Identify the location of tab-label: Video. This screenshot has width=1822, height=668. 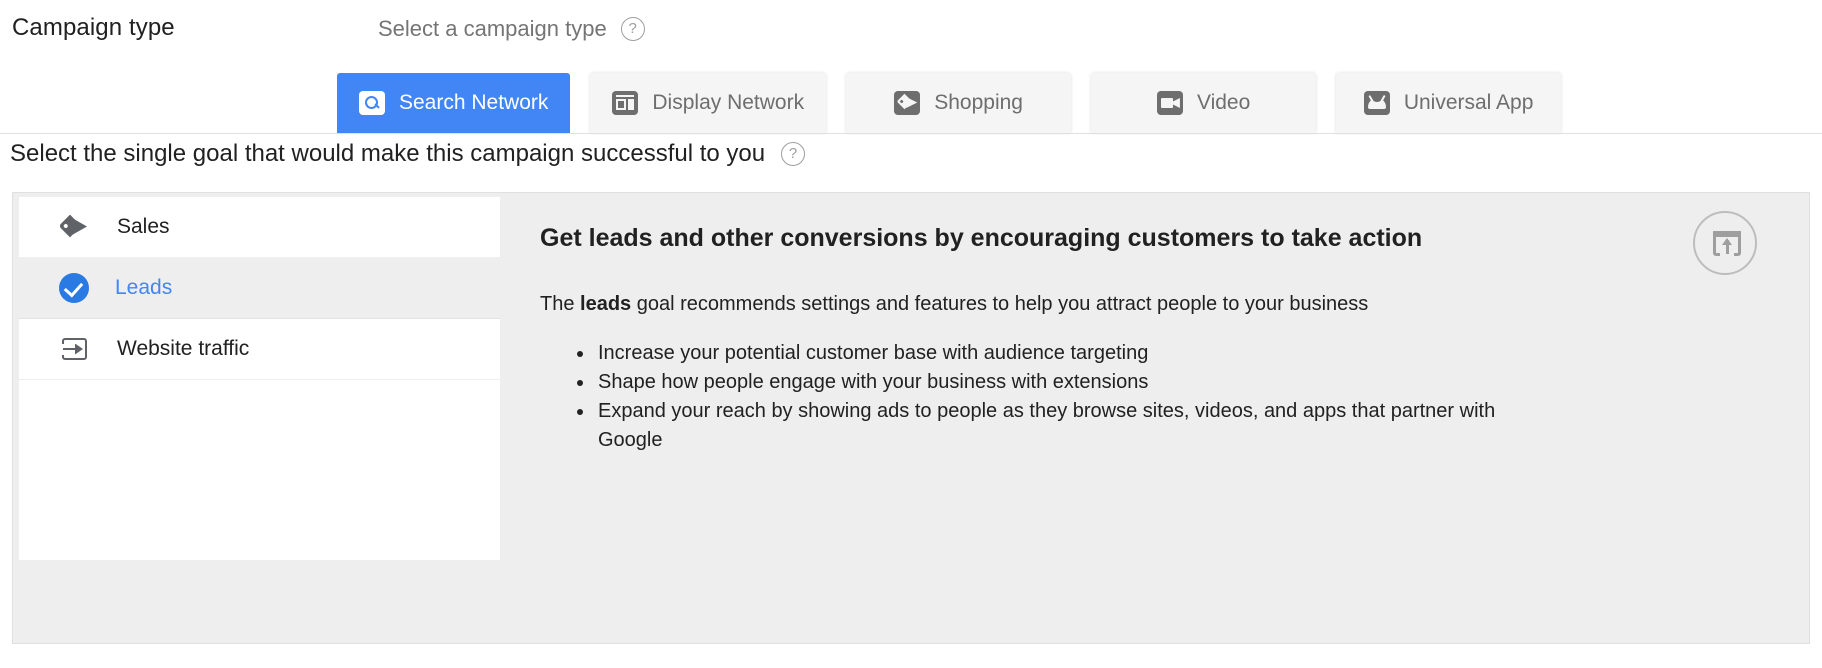
(1223, 102).